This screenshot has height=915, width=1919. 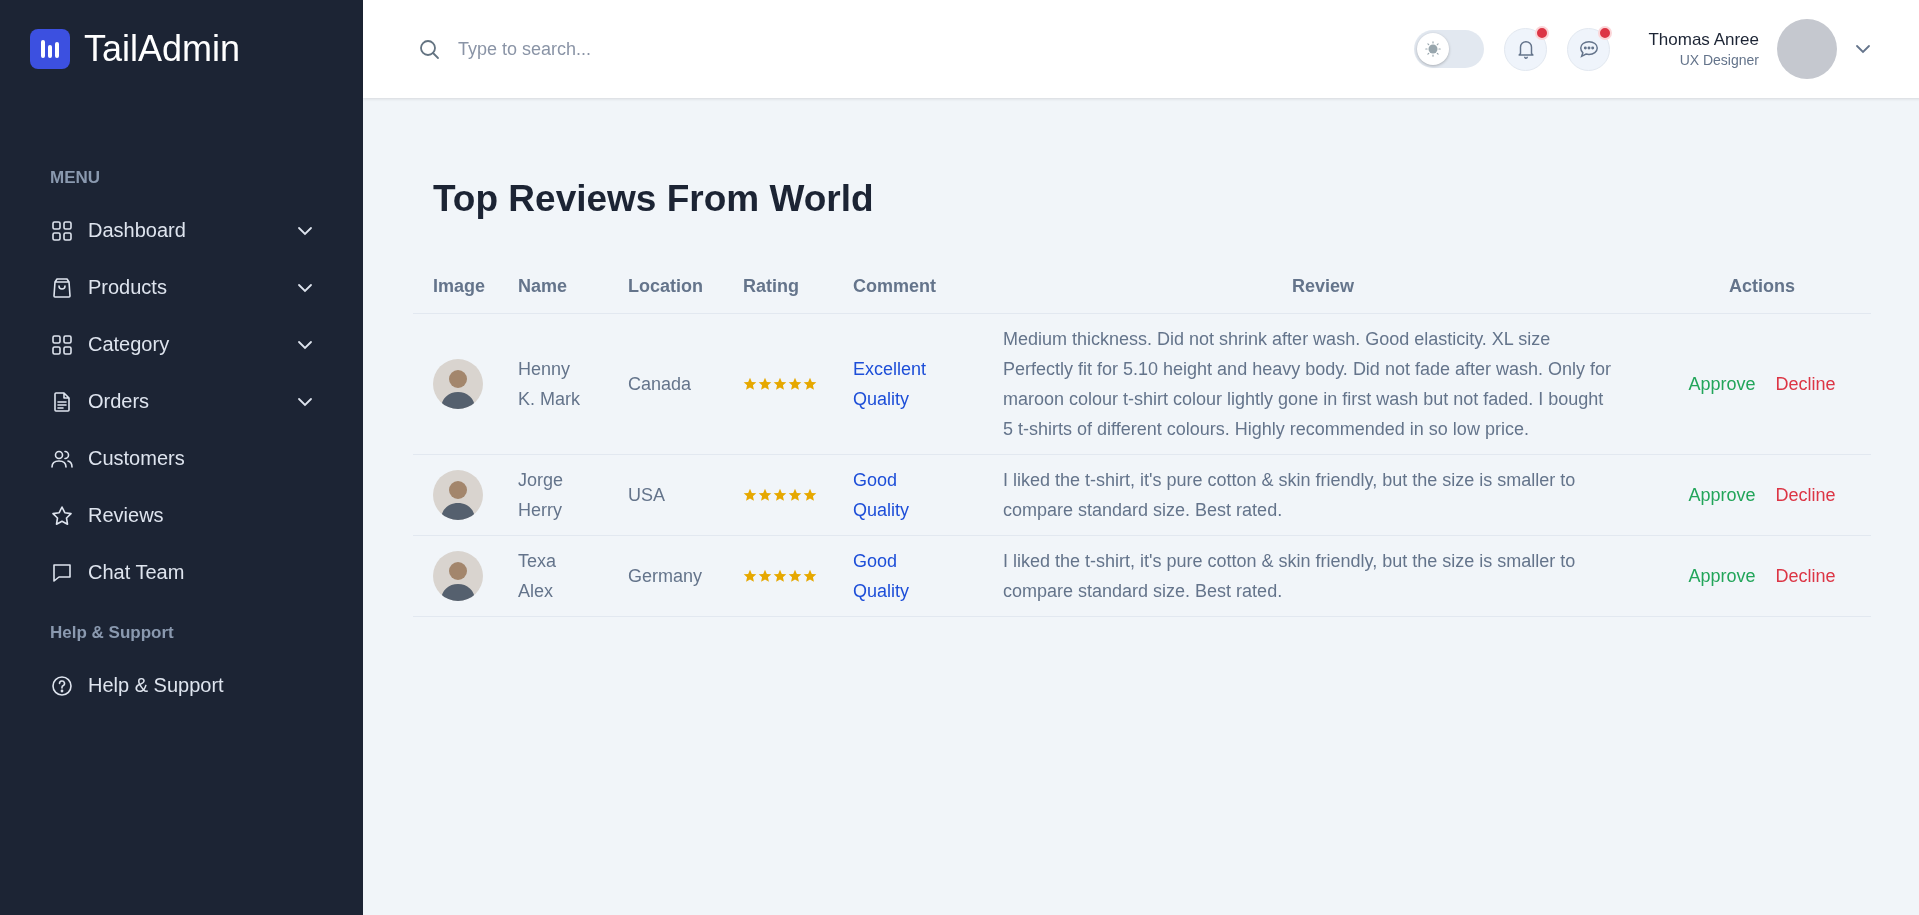 What do you see at coordinates (112, 633) in the screenshot?
I see `section-heading: Help & Support` at bounding box center [112, 633].